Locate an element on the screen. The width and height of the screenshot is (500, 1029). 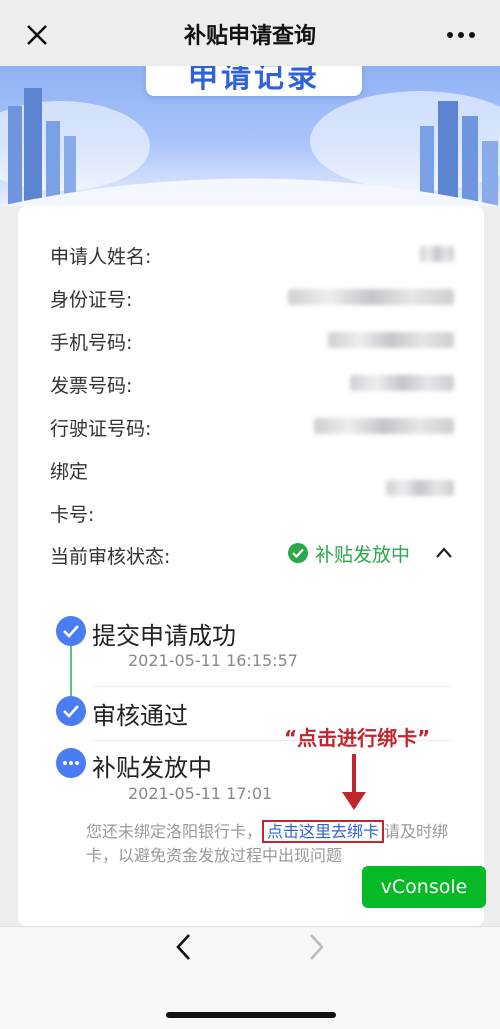
annotation-callout: “点击进行绑卡” is located at coordinates (357, 738).